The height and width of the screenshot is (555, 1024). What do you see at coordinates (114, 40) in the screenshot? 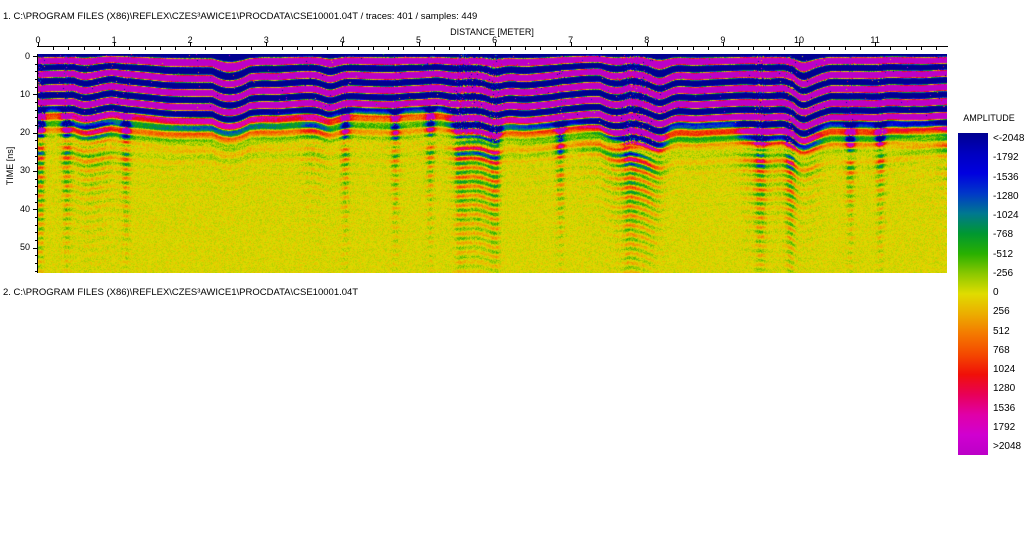
I see `distance-tick-label: 1` at bounding box center [114, 40].